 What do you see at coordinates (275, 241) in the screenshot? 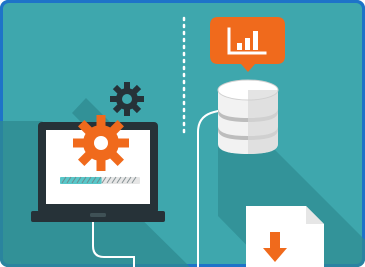
I see `download-arrow-stem` at bounding box center [275, 241].